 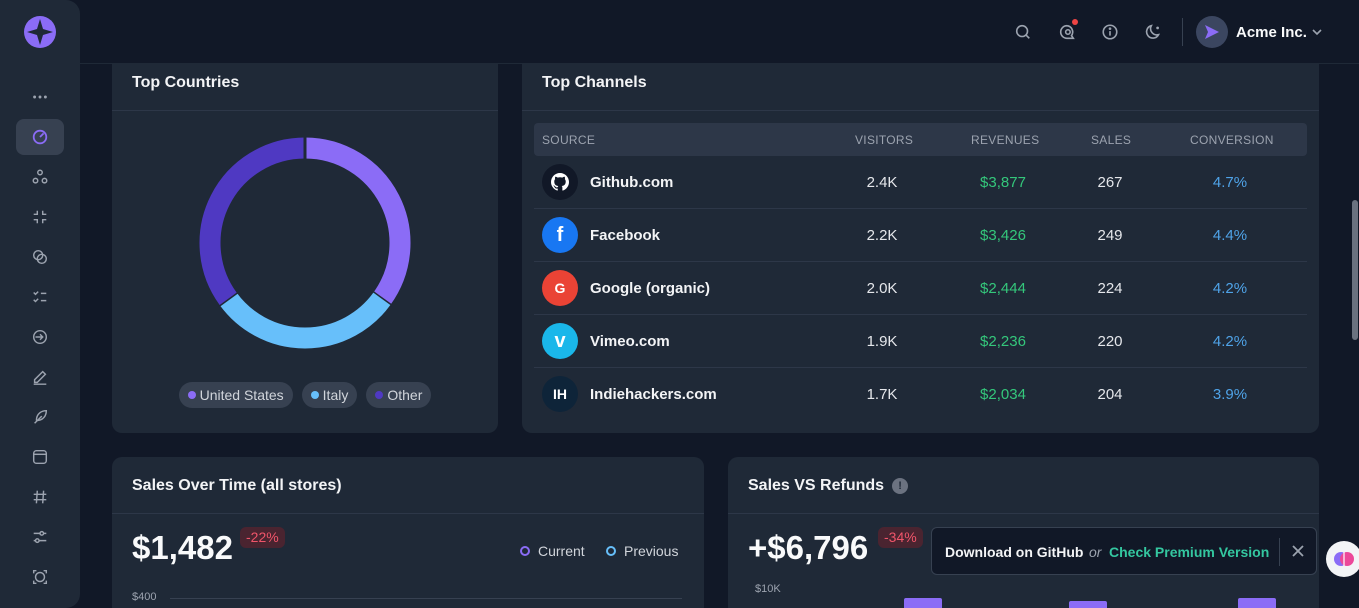 I want to click on legend-item: Other, so click(x=399, y=395).